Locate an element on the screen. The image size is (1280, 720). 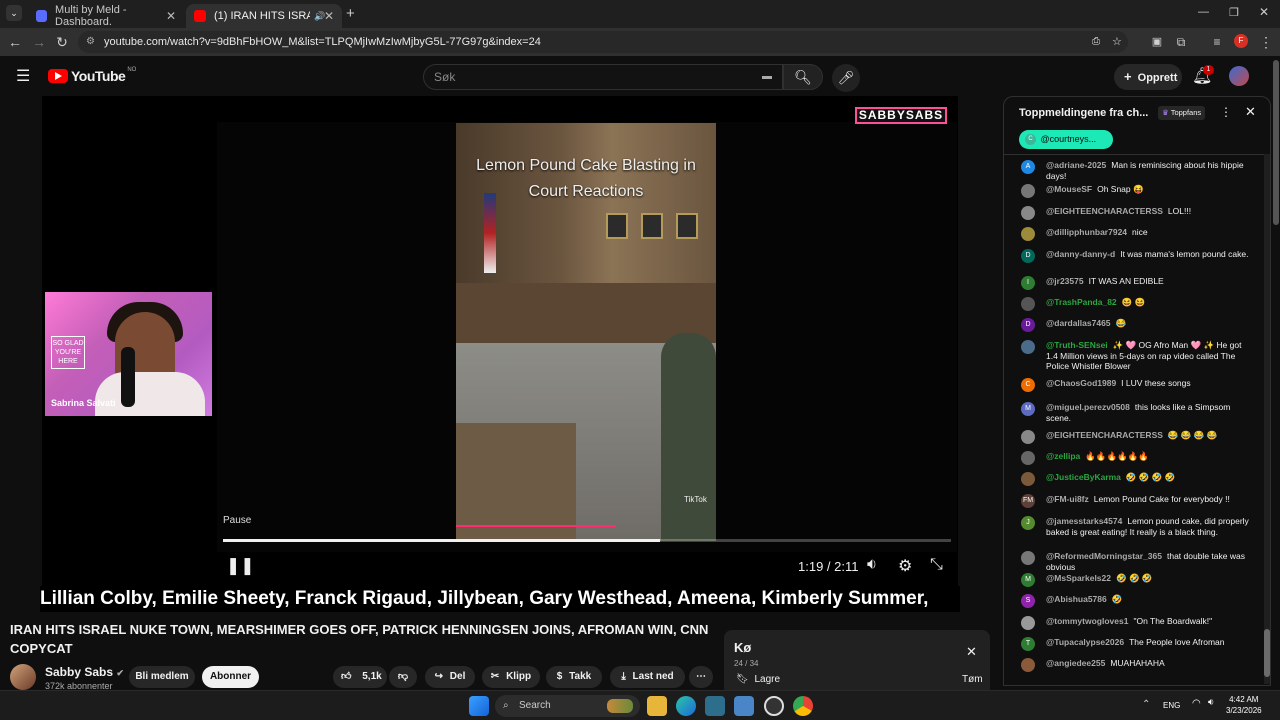
reload-icon: ↻ is located at coordinates (62, 42).